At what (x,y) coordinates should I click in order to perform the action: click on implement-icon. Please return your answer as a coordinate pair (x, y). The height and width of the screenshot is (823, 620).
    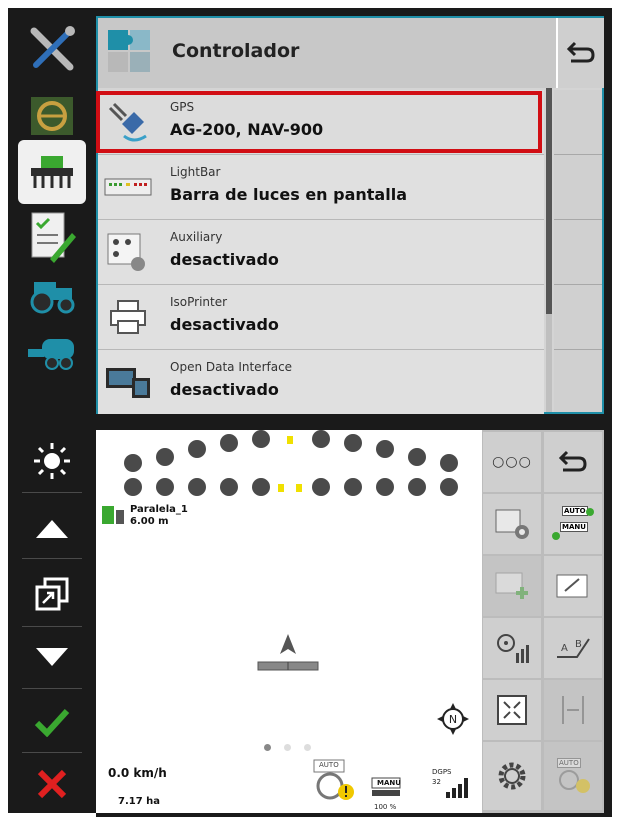
    Looking at the image, I should click on (114, 515).